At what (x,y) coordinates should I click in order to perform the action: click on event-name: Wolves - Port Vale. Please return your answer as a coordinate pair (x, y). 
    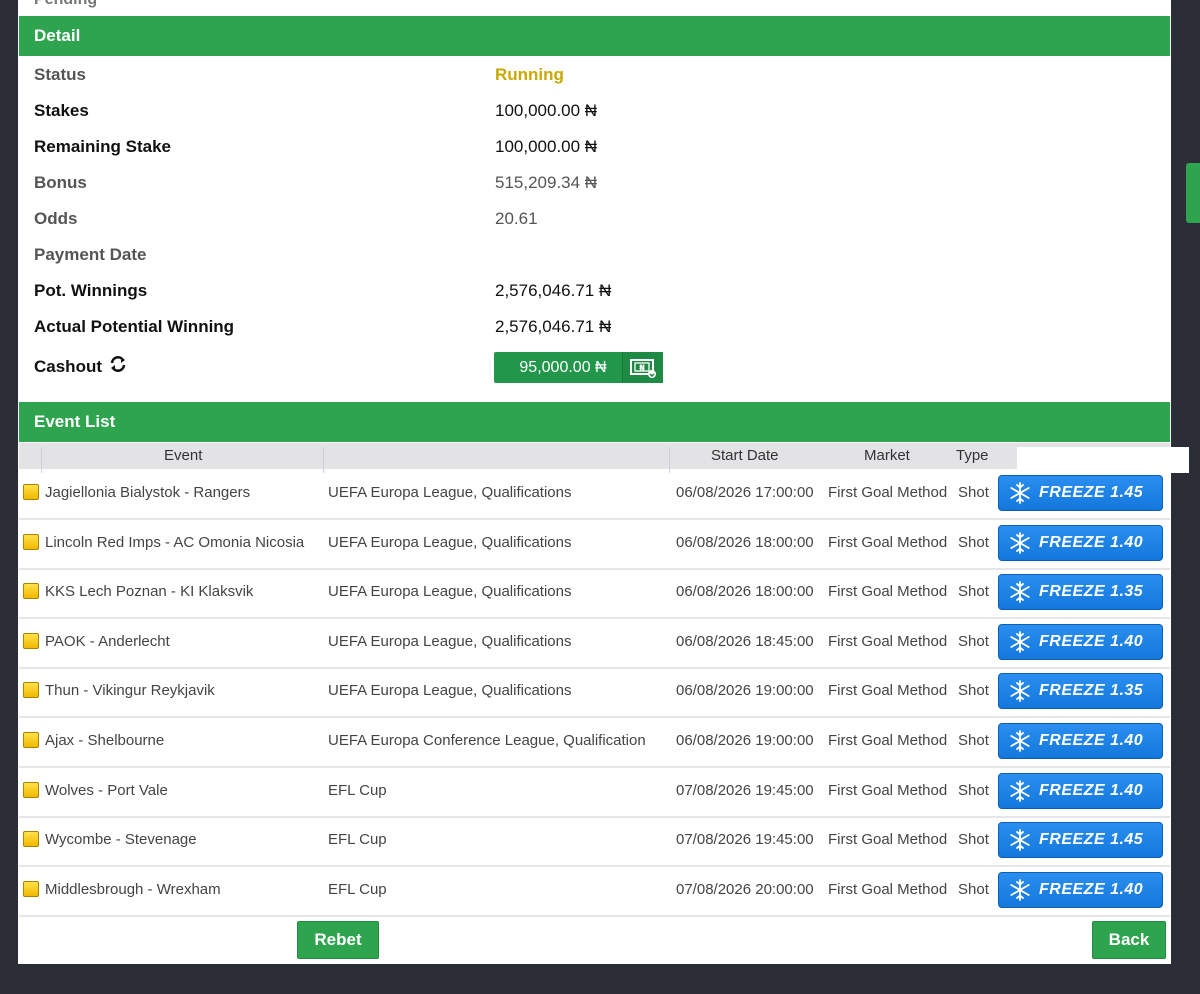
    Looking at the image, I should click on (106, 790).